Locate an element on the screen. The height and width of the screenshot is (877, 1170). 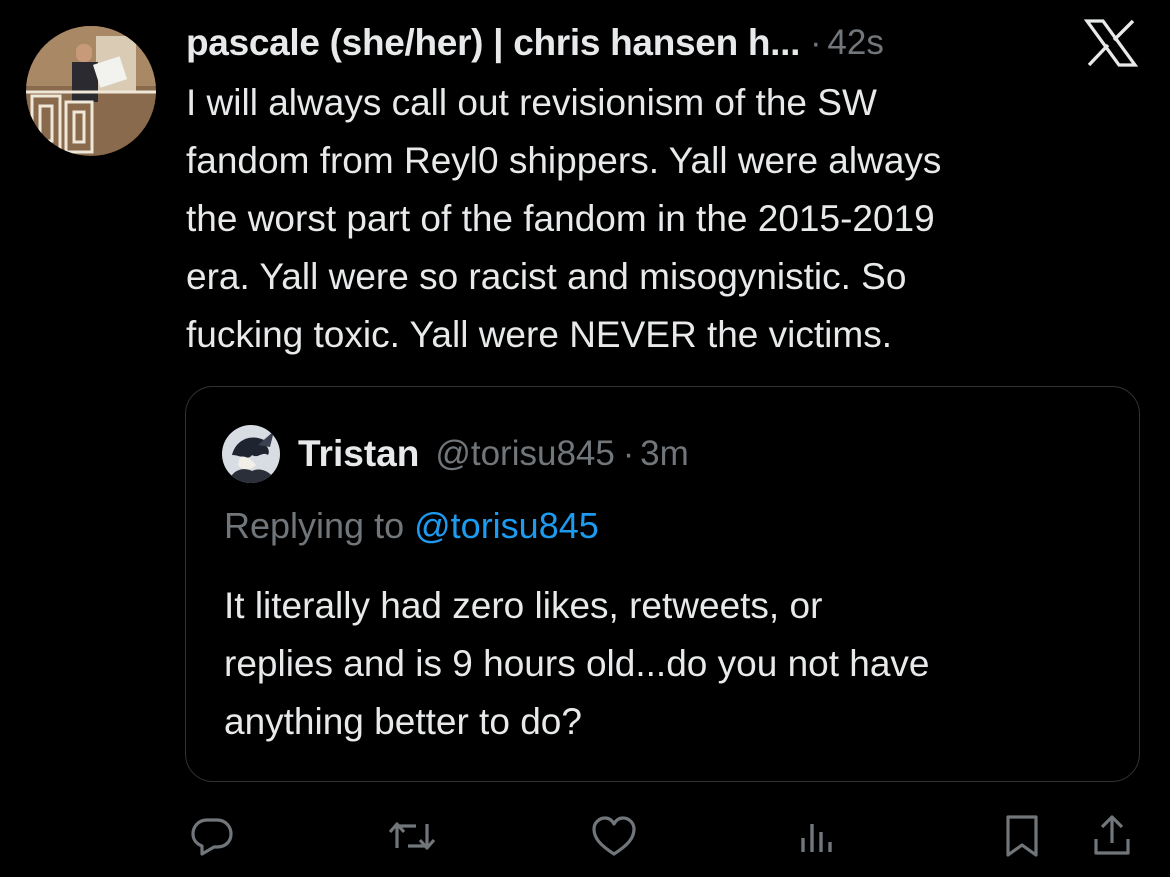
tweet-action-bar is located at coordinates (585, 838).